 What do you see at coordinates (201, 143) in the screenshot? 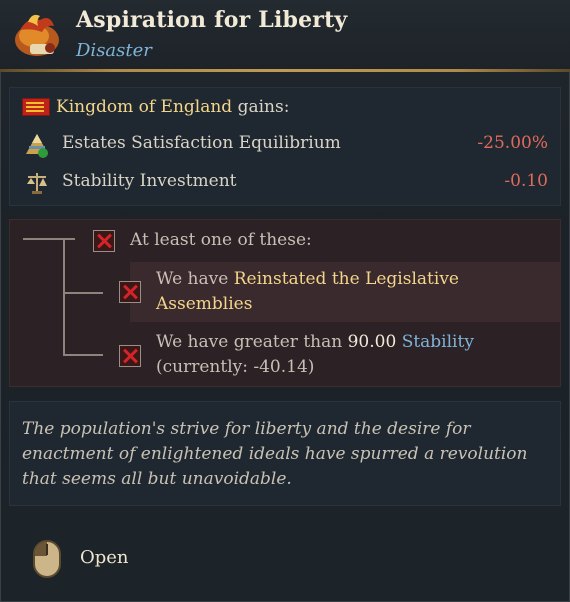
I see `modifier-label: Estates Satisfaction Equilibrium` at bounding box center [201, 143].